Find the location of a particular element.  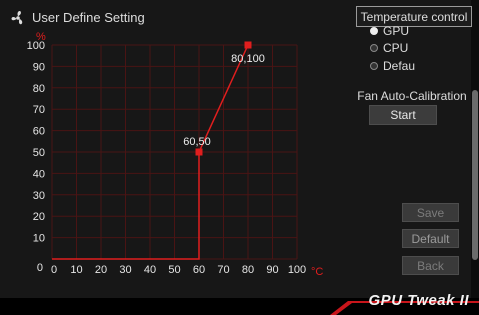

brand-logo: GPU Tweak II is located at coordinates (418, 300).